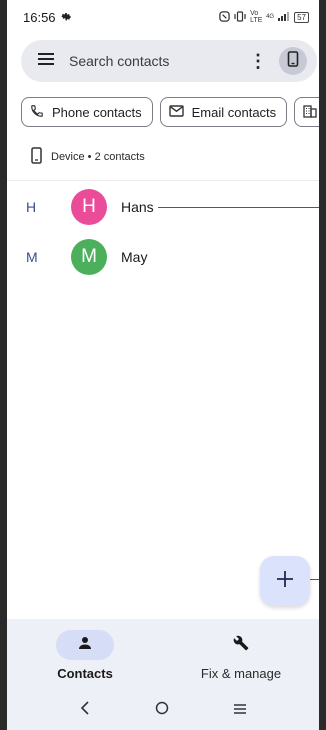 The width and height of the screenshot is (326, 730). I want to click on email-contacts-label: Email contacts, so click(234, 112).